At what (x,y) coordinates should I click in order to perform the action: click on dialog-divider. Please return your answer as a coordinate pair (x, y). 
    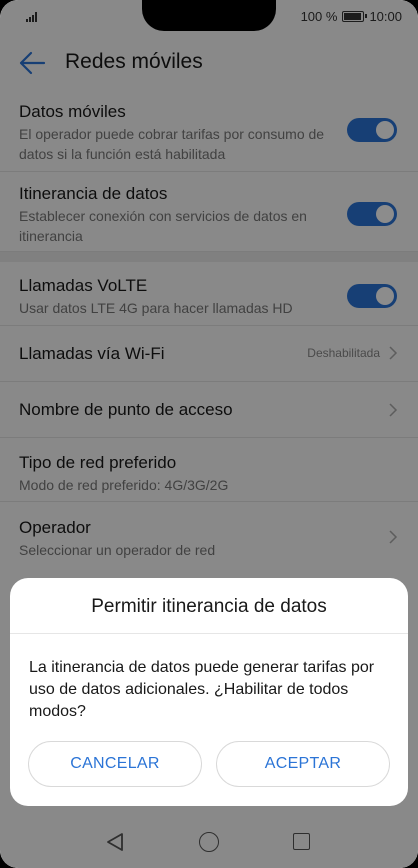
    Looking at the image, I should click on (209, 633).